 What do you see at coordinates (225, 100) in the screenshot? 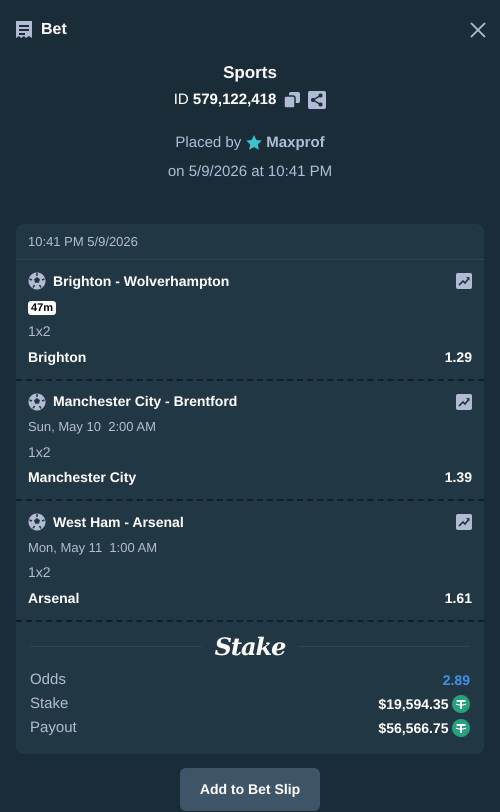
I see `bet-id: ID 579,122,418` at bounding box center [225, 100].